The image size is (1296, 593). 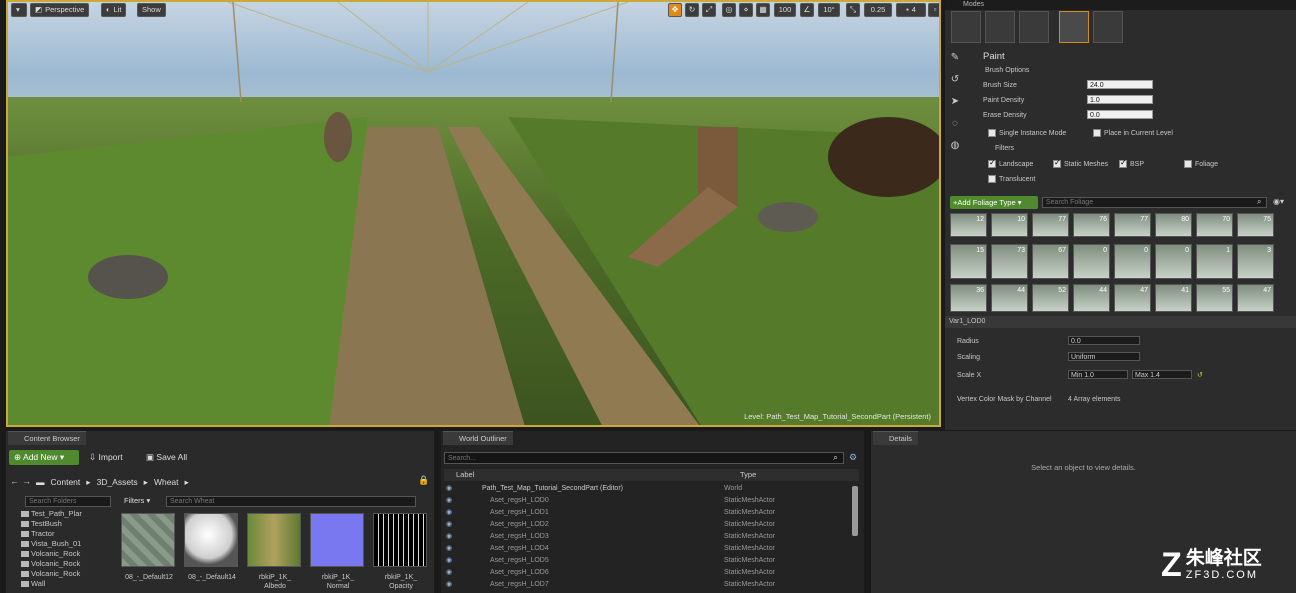 What do you see at coordinates (1255, 261) in the screenshot?
I see `foliage-type-thumbnail: 3` at bounding box center [1255, 261].